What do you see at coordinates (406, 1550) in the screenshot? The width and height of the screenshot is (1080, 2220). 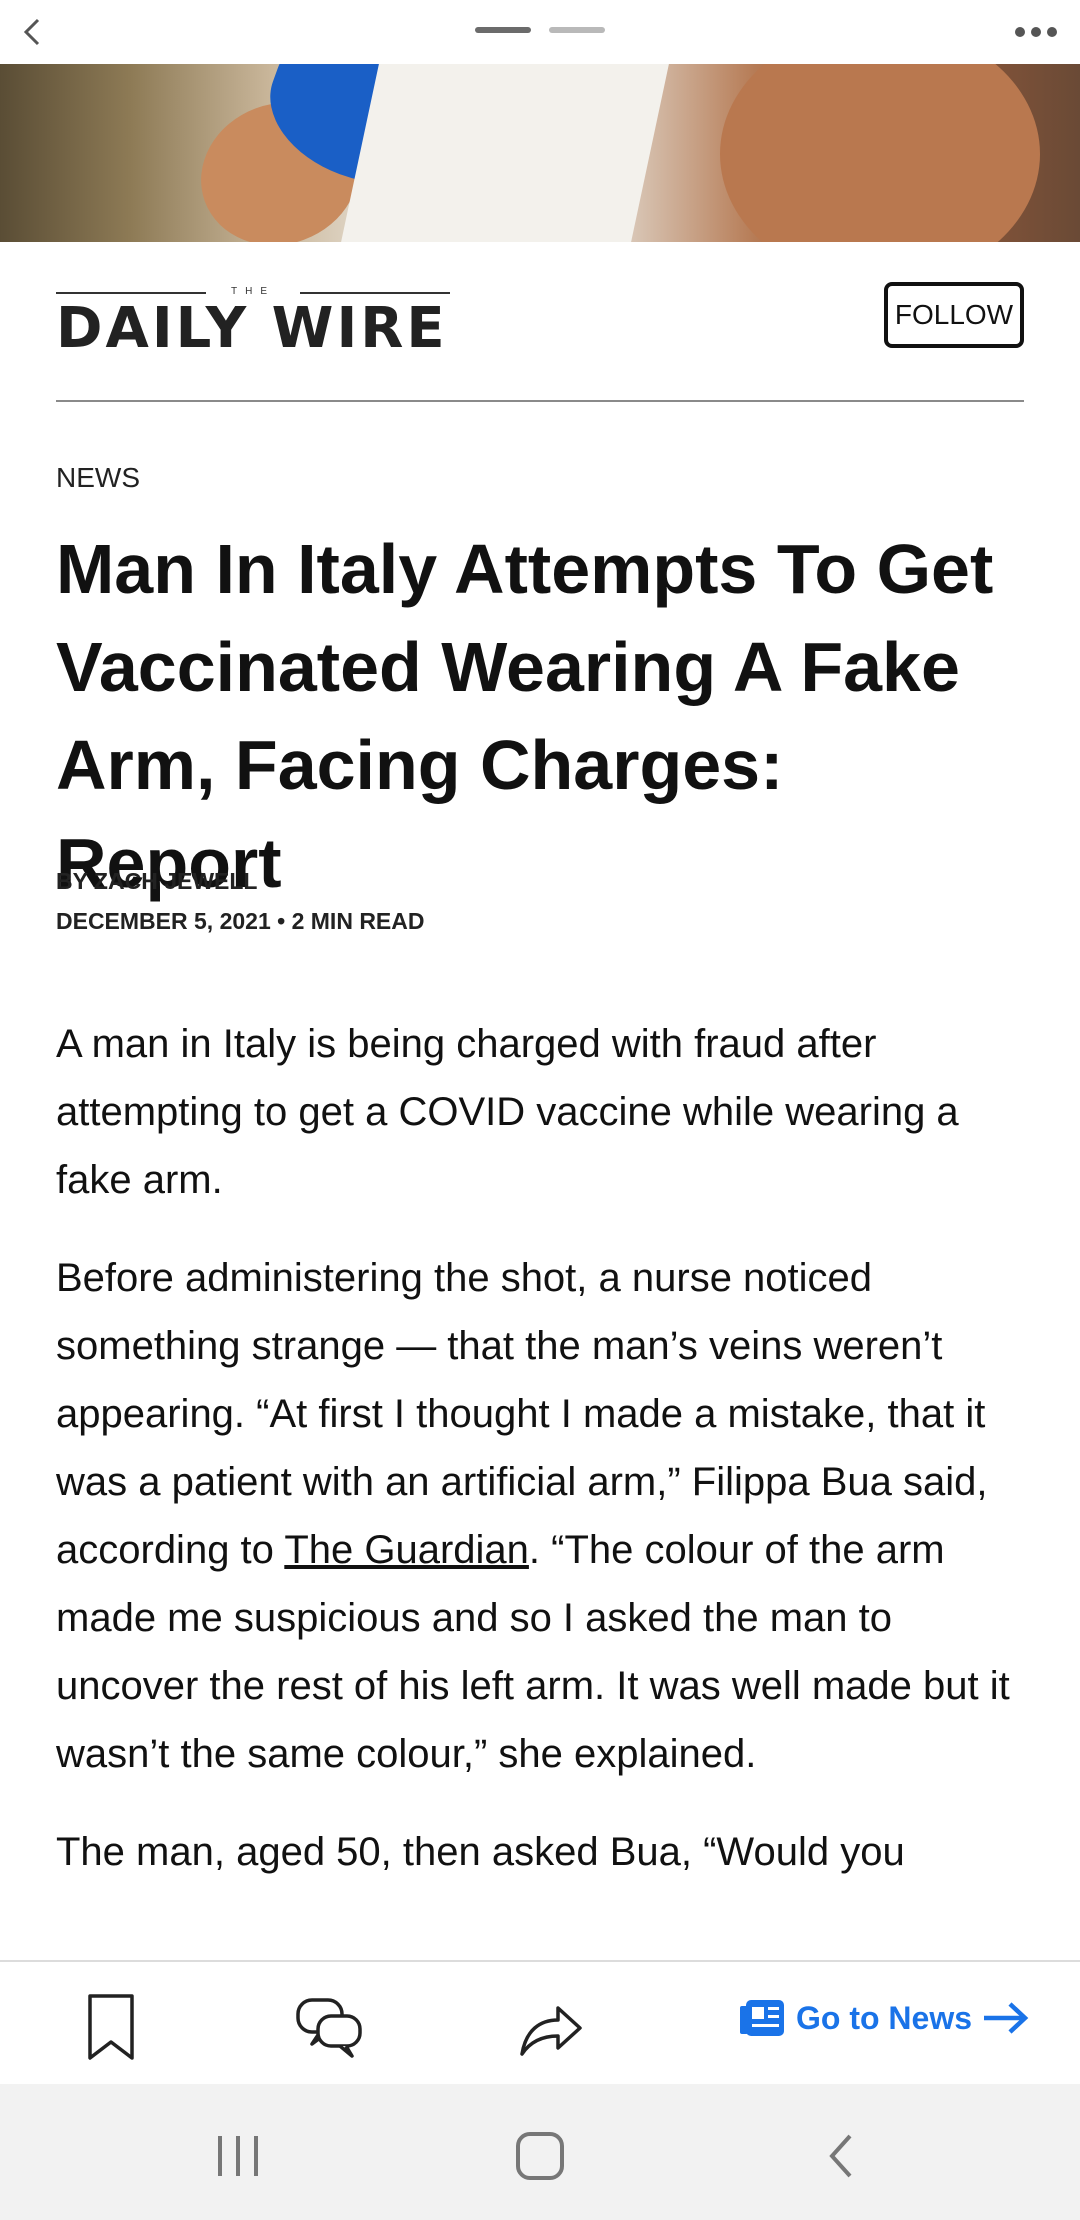 I see `source-link: The Guardian` at bounding box center [406, 1550].